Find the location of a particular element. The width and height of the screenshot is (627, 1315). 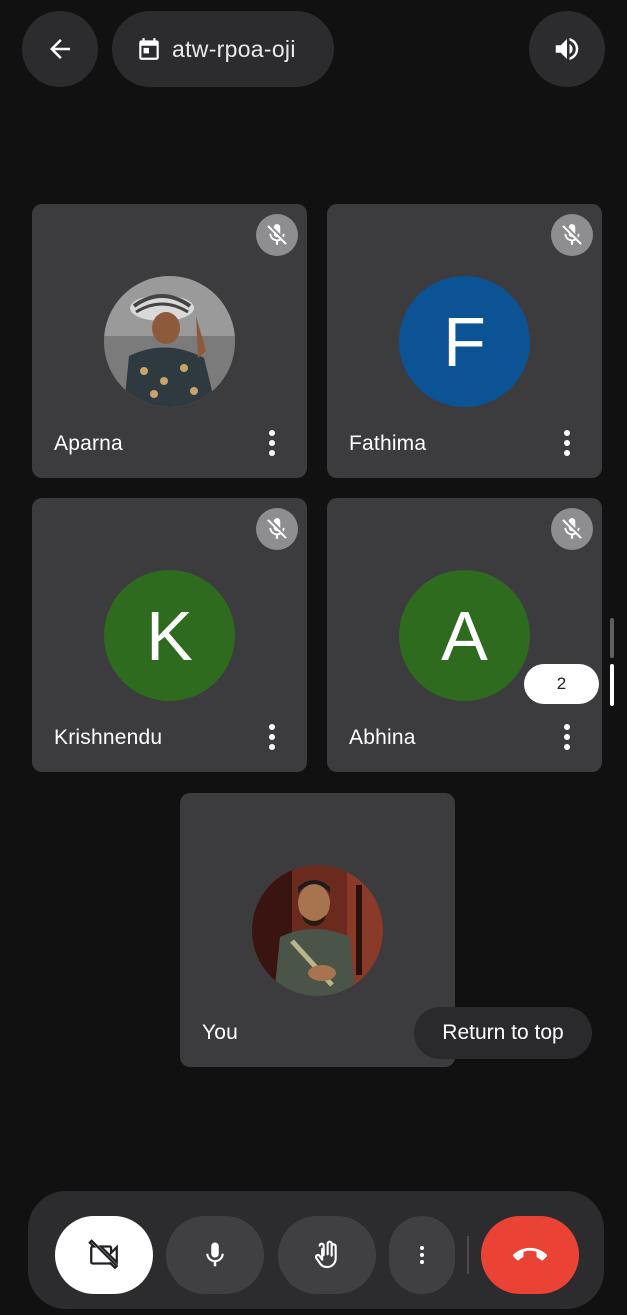

more-options-button is located at coordinates (422, 1255).